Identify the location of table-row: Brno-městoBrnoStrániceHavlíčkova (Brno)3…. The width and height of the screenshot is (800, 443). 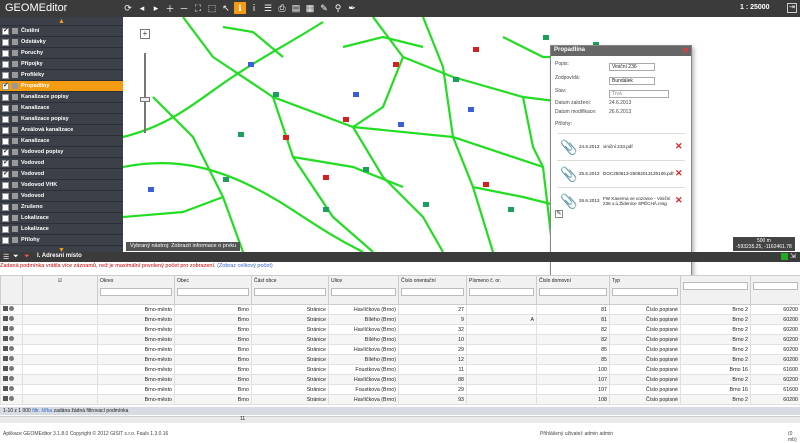
(400, 330).